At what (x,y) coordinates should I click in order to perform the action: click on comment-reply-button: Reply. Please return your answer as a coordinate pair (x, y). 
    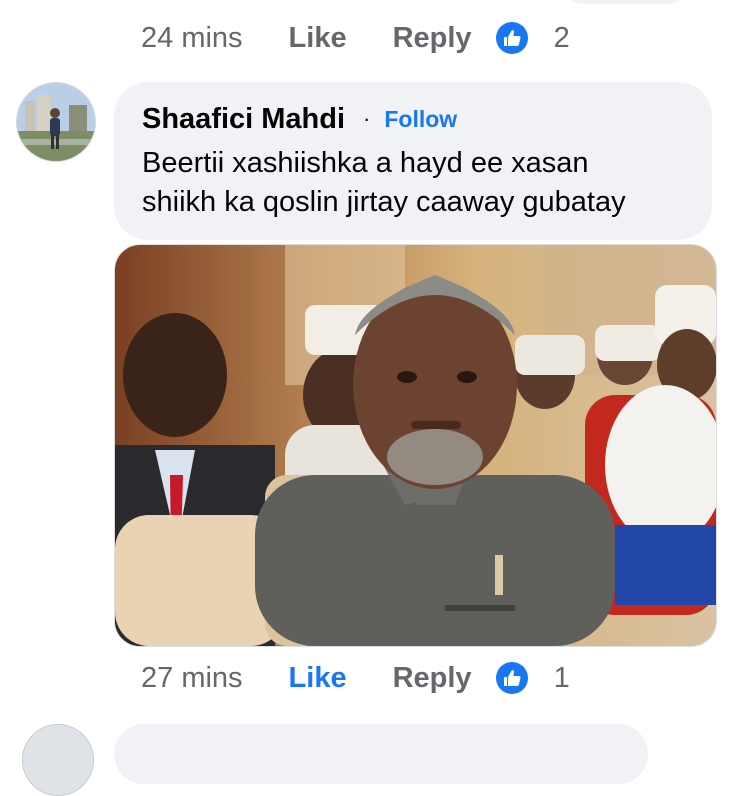
    Looking at the image, I should click on (432, 678).